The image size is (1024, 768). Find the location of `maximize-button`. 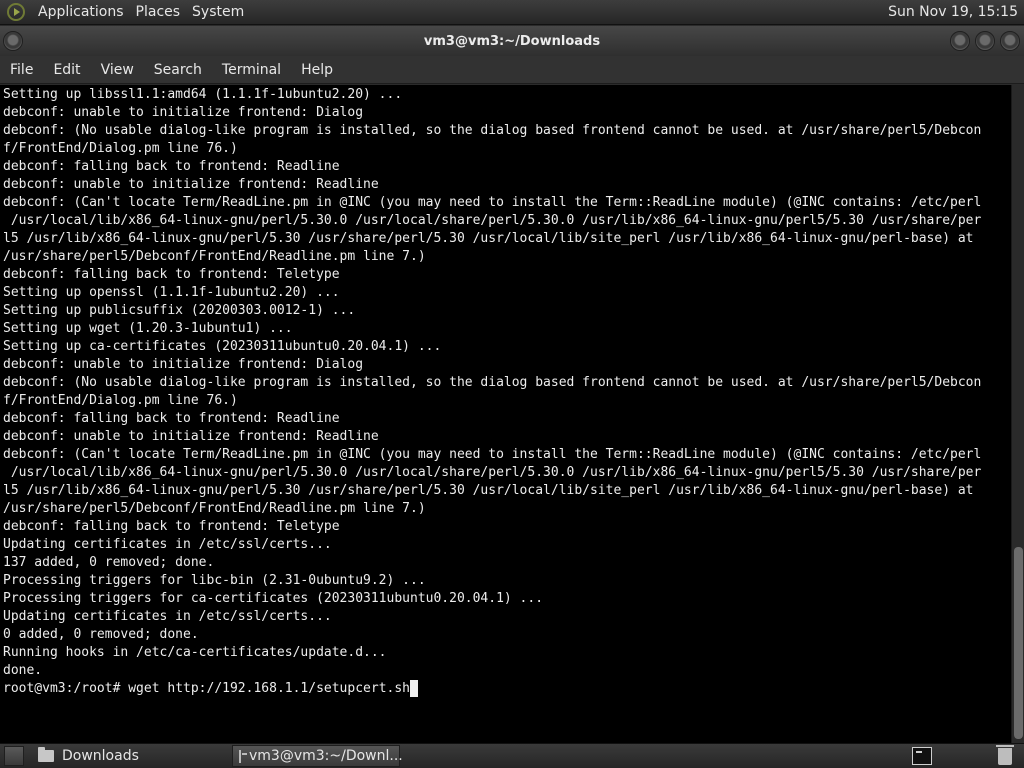

maximize-button is located at coordinates (985, 41).